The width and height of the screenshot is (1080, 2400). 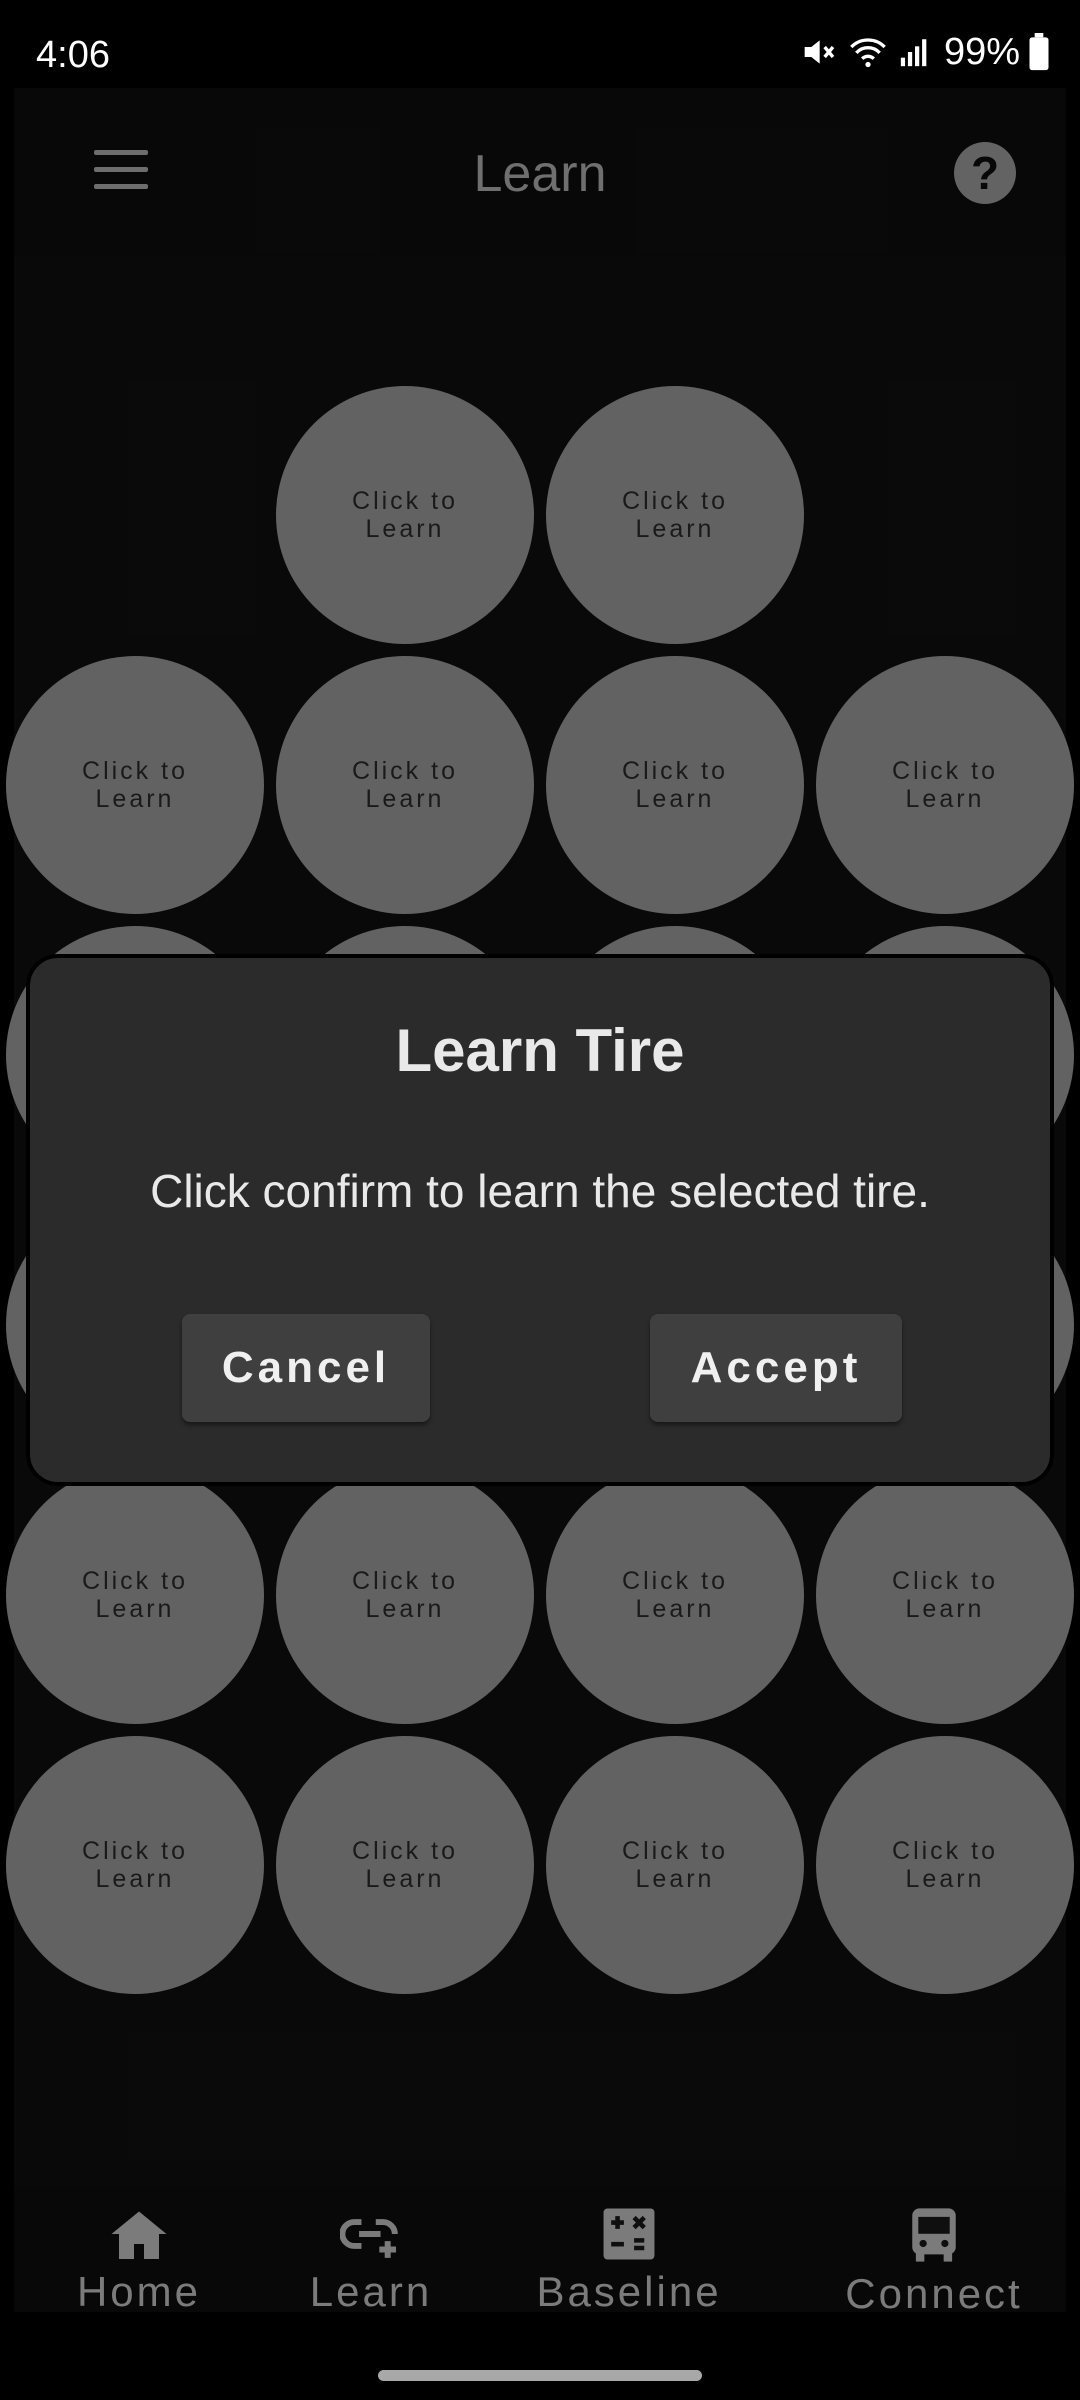 I want to click on accept-button: Accept, so click(x=776, y=1368).